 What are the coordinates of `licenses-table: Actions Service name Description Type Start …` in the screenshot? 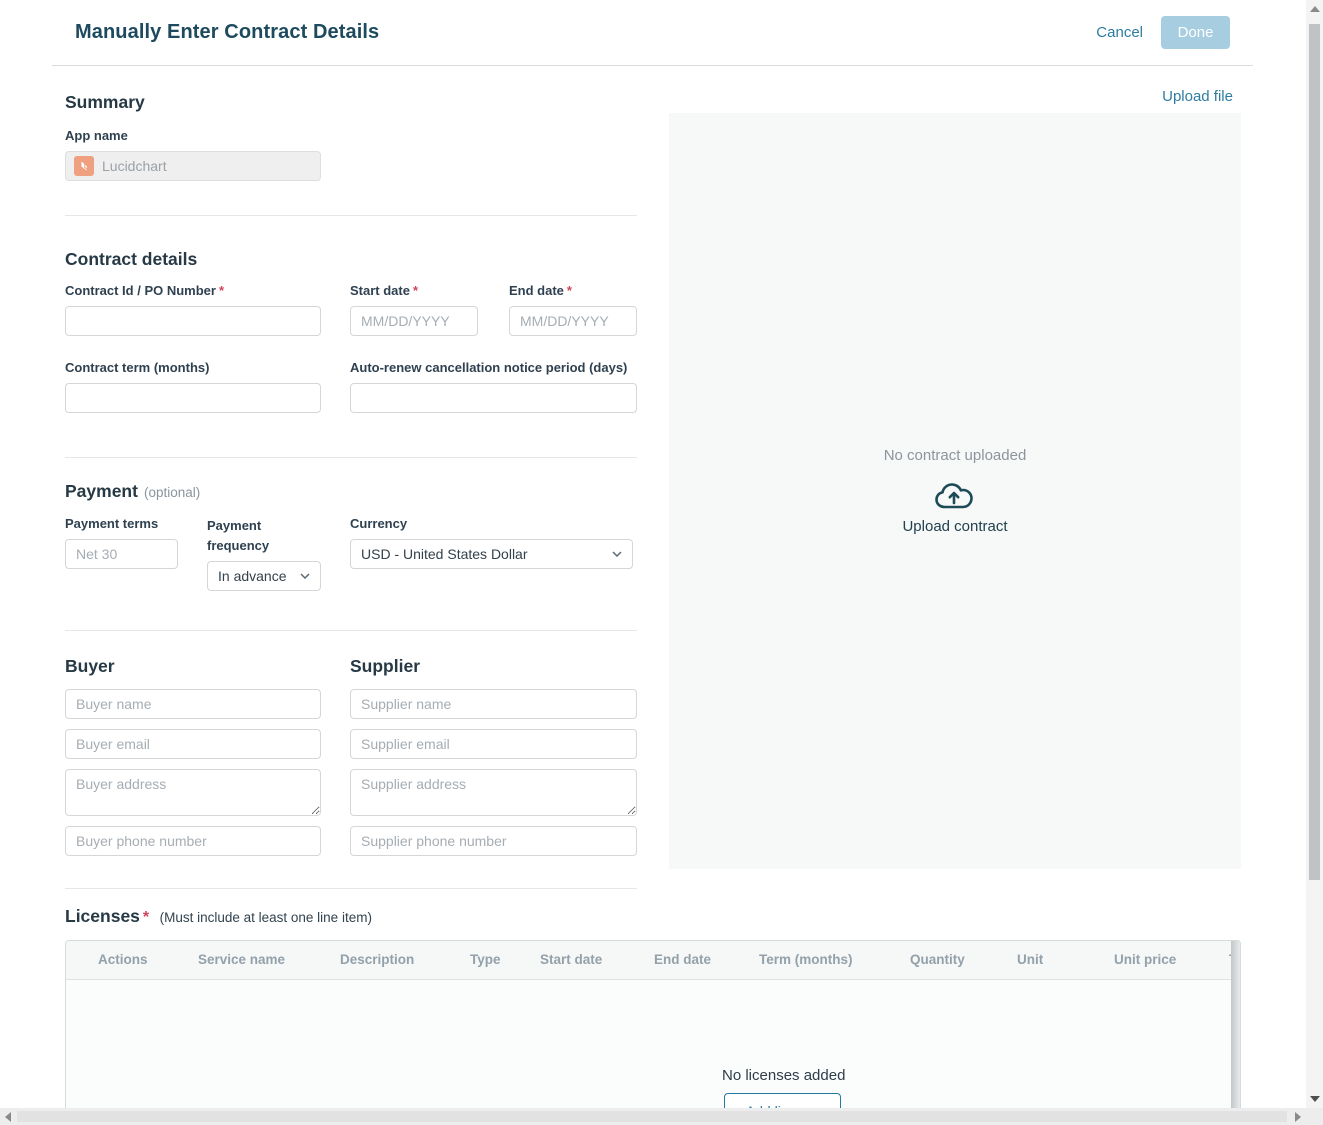 It's located at (653, 1032).